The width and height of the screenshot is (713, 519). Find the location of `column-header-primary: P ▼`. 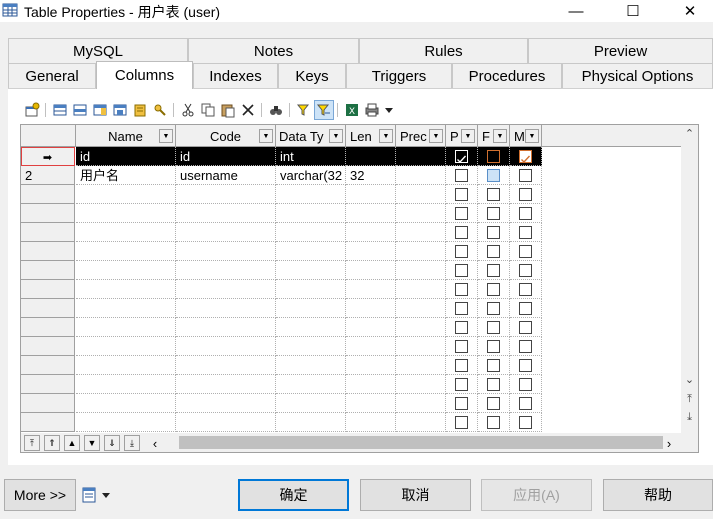

column-header-primary: P ▼ is located at coordinates (462, 136).